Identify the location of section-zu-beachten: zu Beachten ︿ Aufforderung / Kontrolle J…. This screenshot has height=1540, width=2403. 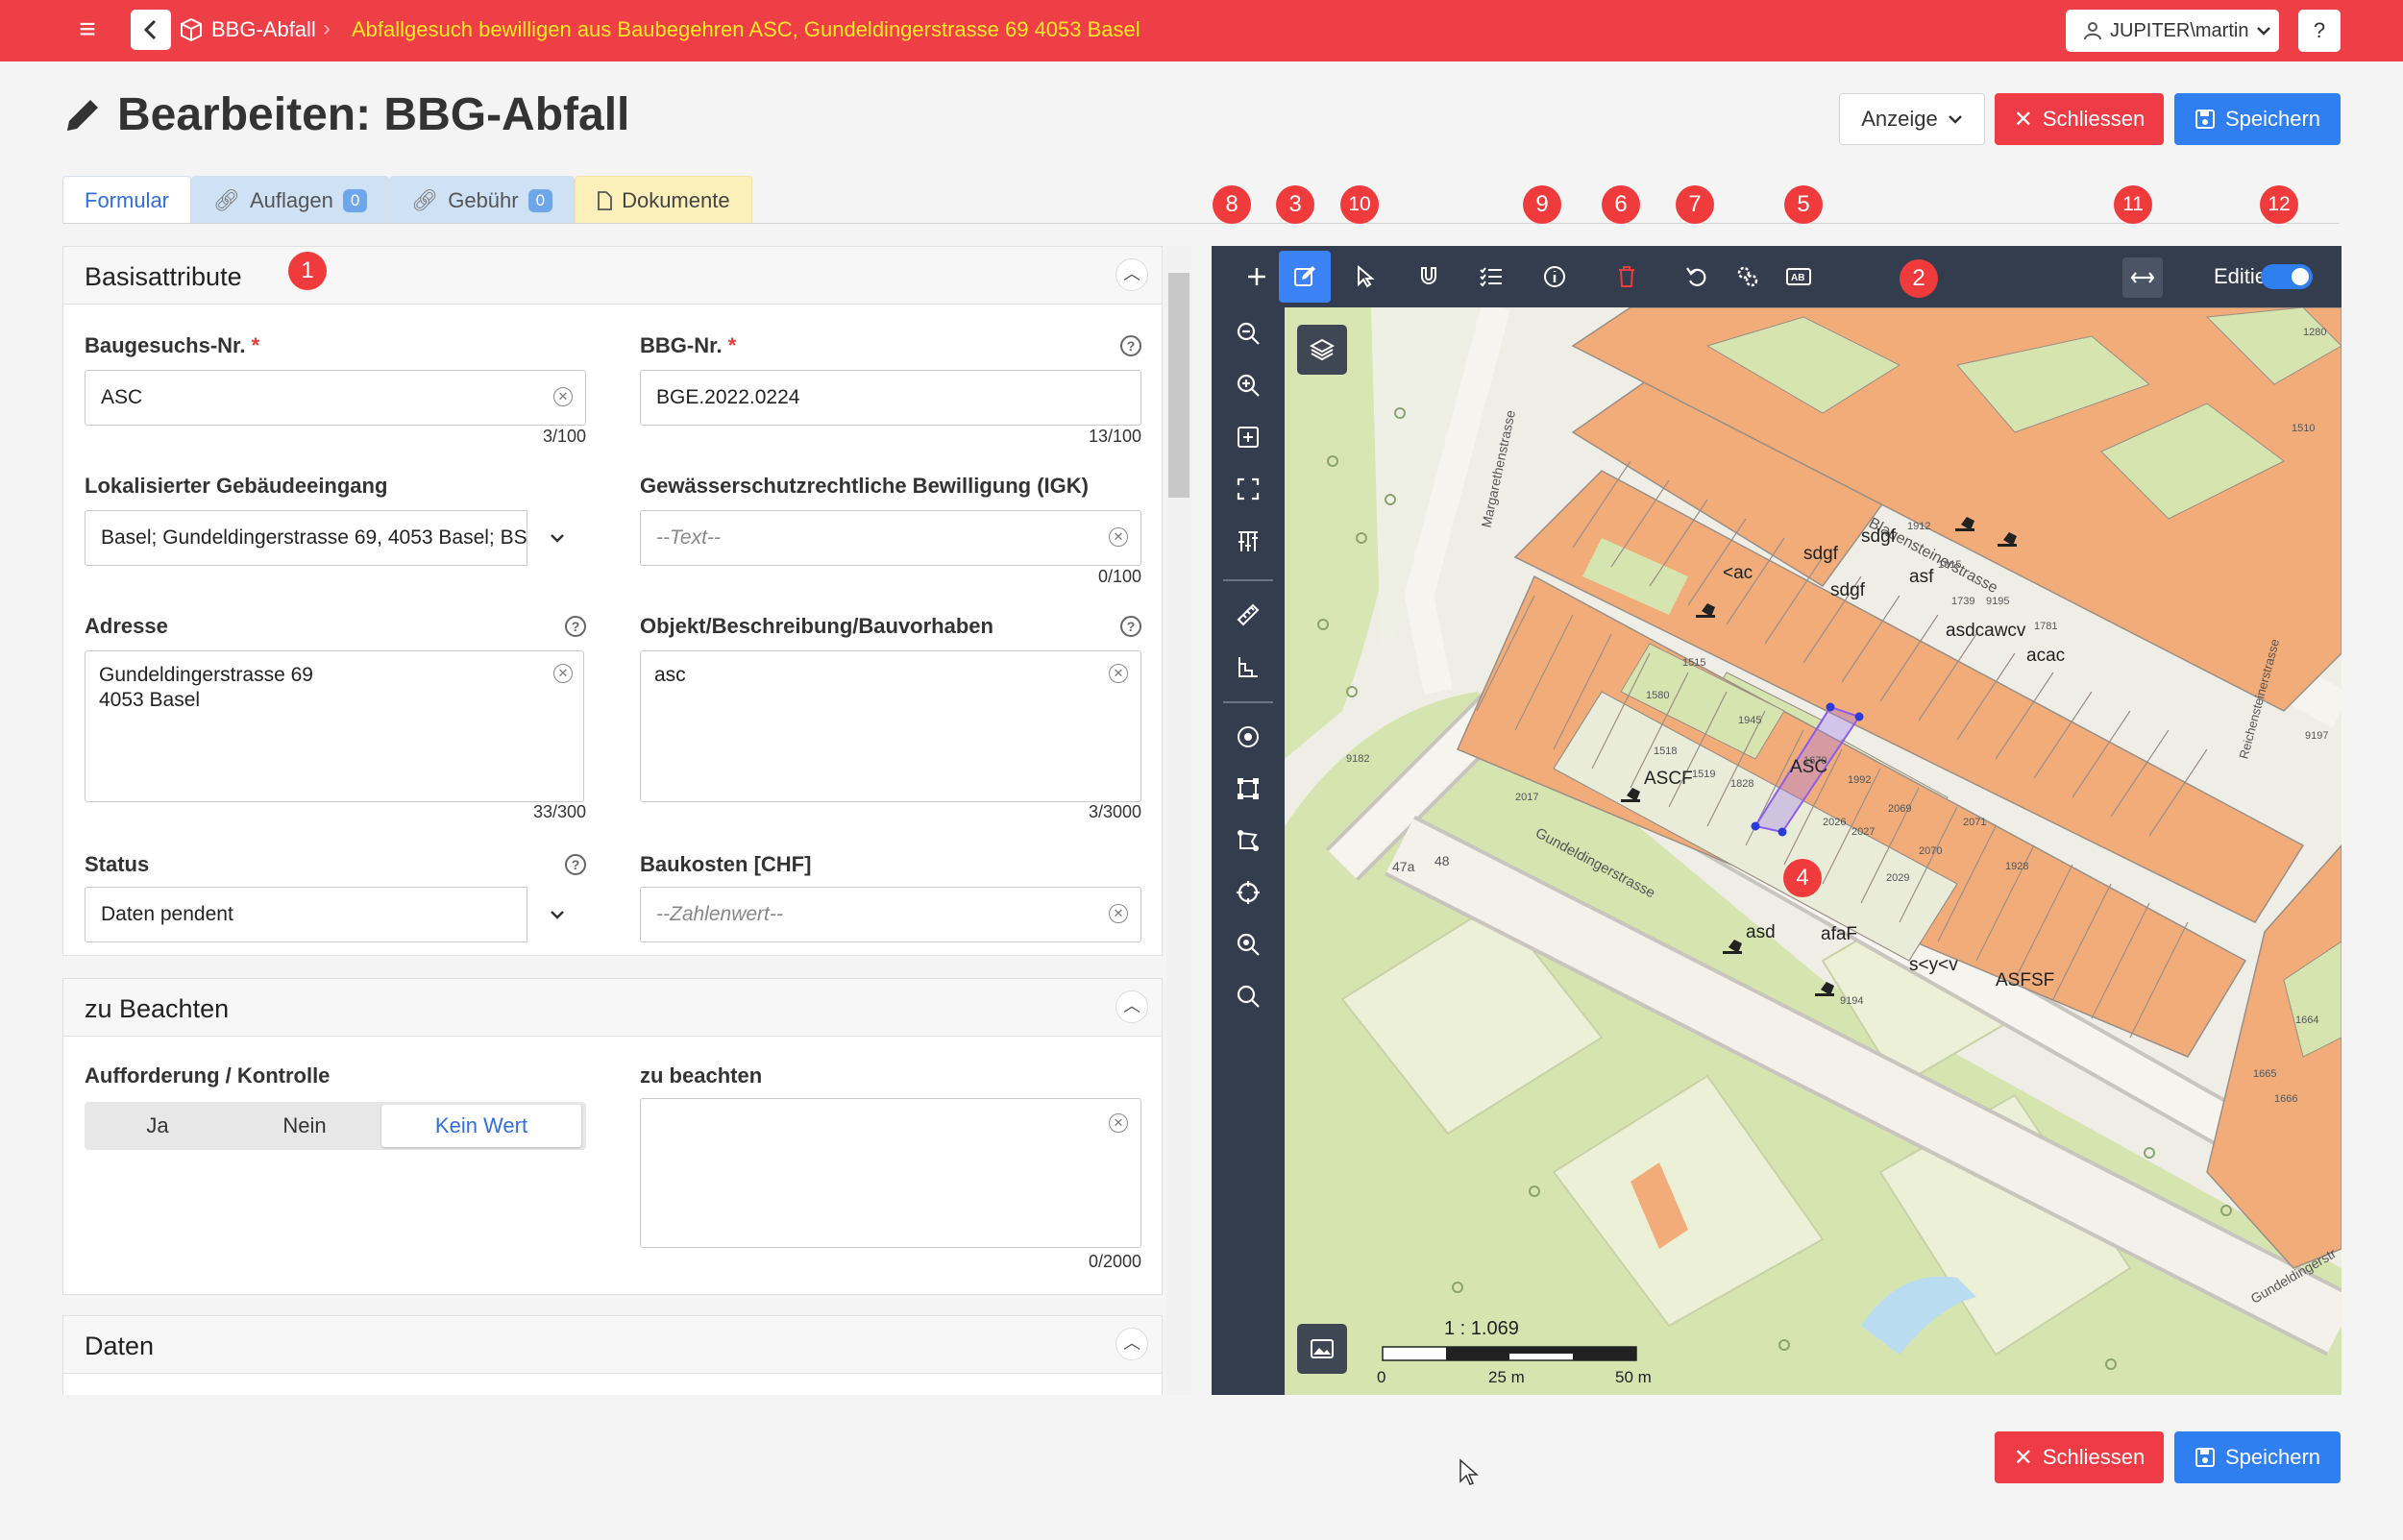
(612, 1137).